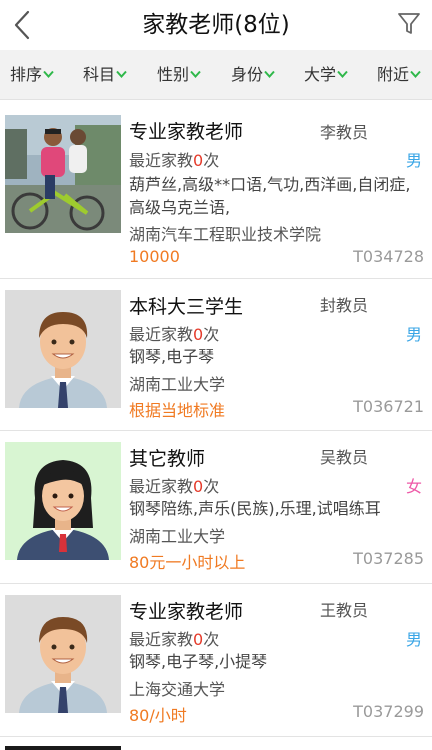 This screenshot has width=432, height=750. Describe the element at coordinates (225, 234) in the screenshot. I see `teacher-school: 湖南汽车工程职业技术学院` at that location.